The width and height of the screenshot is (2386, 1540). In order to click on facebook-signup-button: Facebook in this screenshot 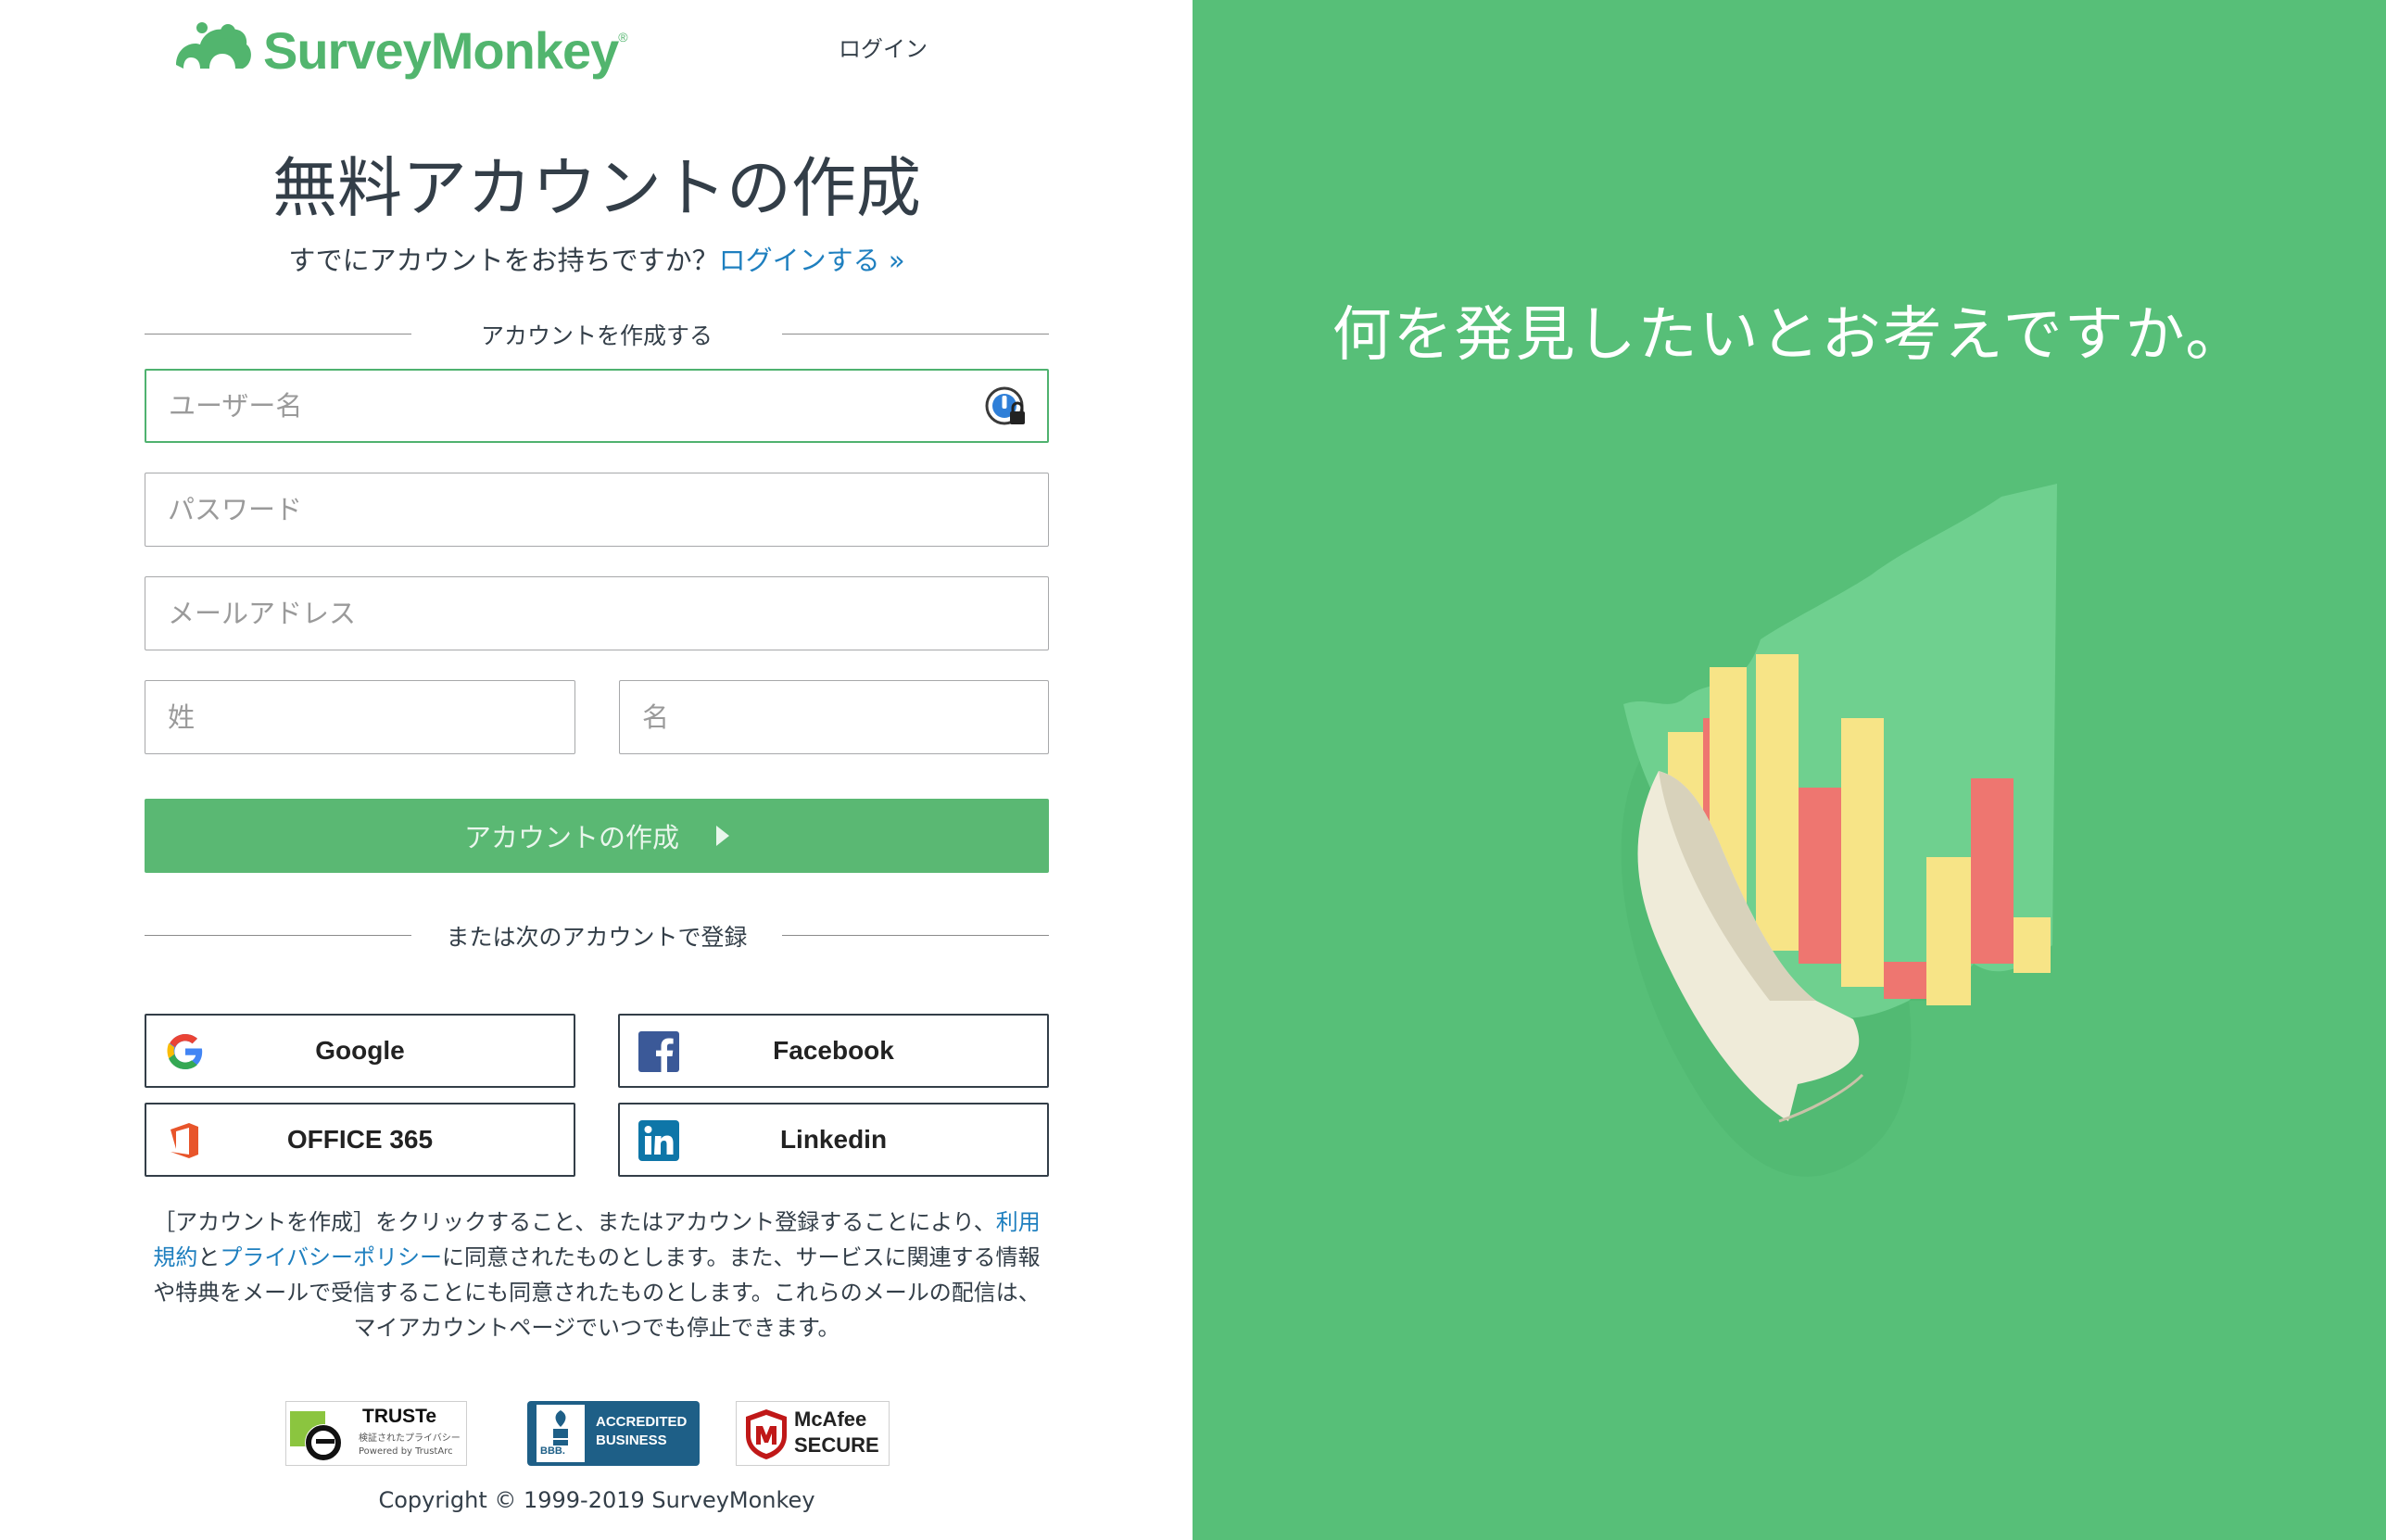, I will do `click(833, 1051)`.